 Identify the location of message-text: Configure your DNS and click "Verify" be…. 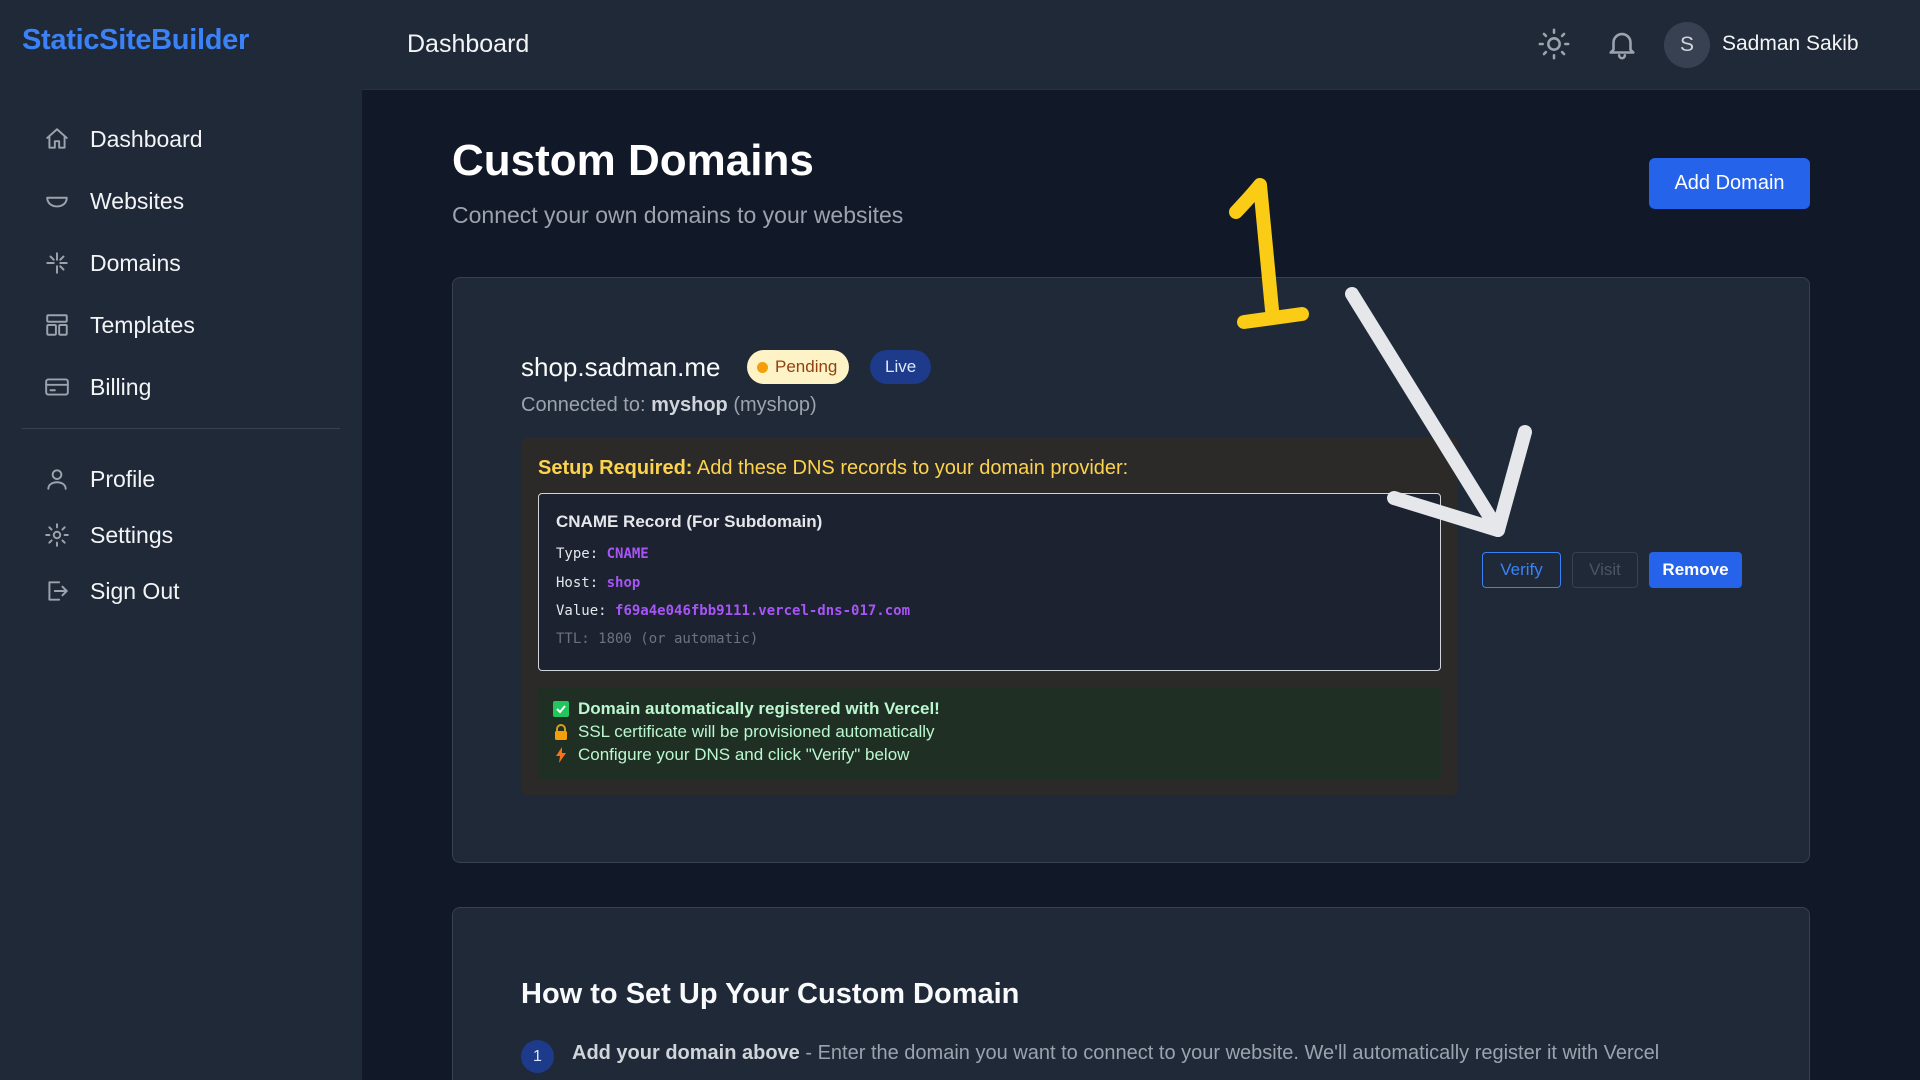
(744, 754).